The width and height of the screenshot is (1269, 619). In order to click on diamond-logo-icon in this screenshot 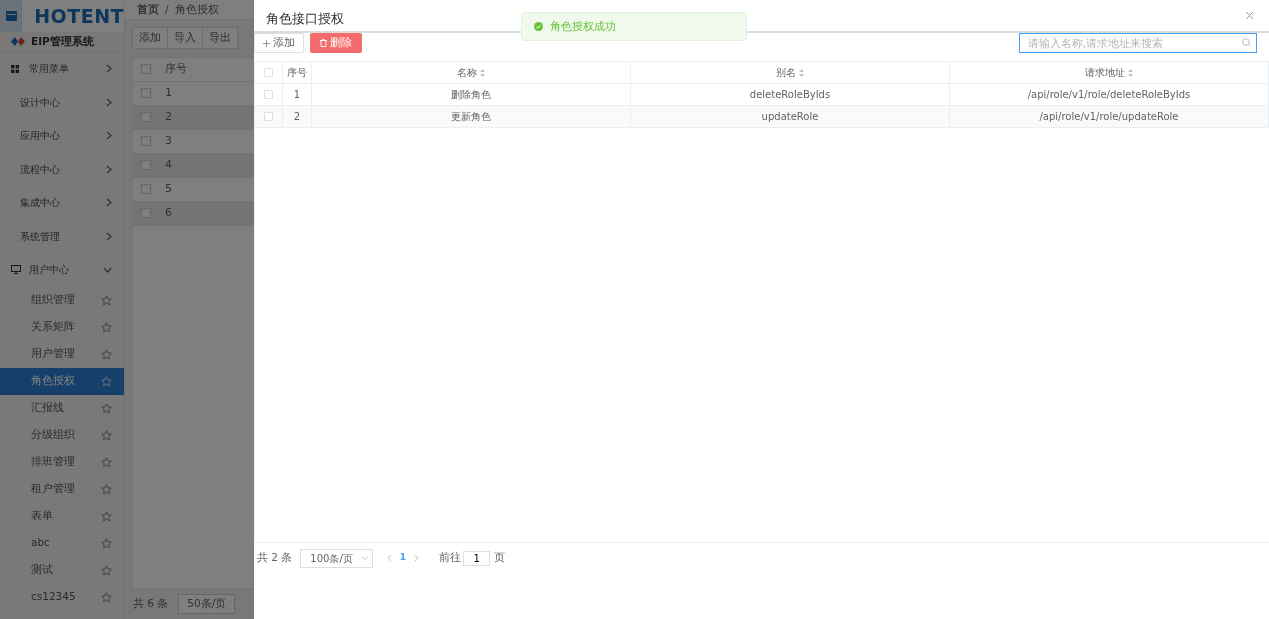, I will do `click(18, 41)`.